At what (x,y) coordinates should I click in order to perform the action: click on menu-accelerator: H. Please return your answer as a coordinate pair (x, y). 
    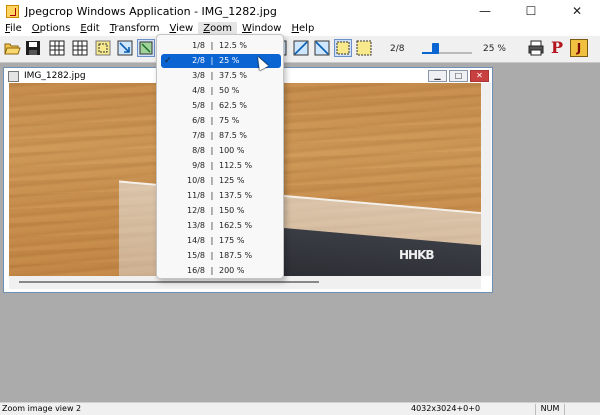
    Looking at the image, I should click on (295, 28).